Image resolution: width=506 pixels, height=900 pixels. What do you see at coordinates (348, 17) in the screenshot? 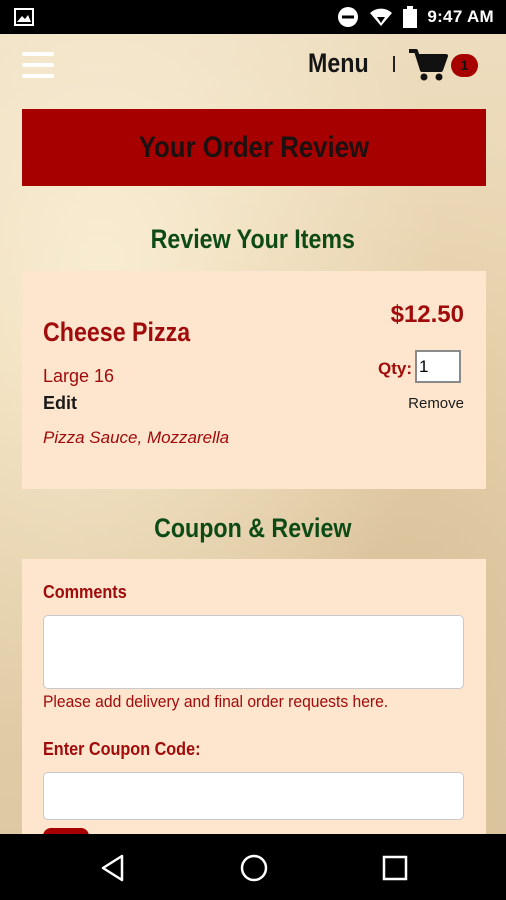
I see `do-not-disturb-icon` at bounding box center [348, 17].